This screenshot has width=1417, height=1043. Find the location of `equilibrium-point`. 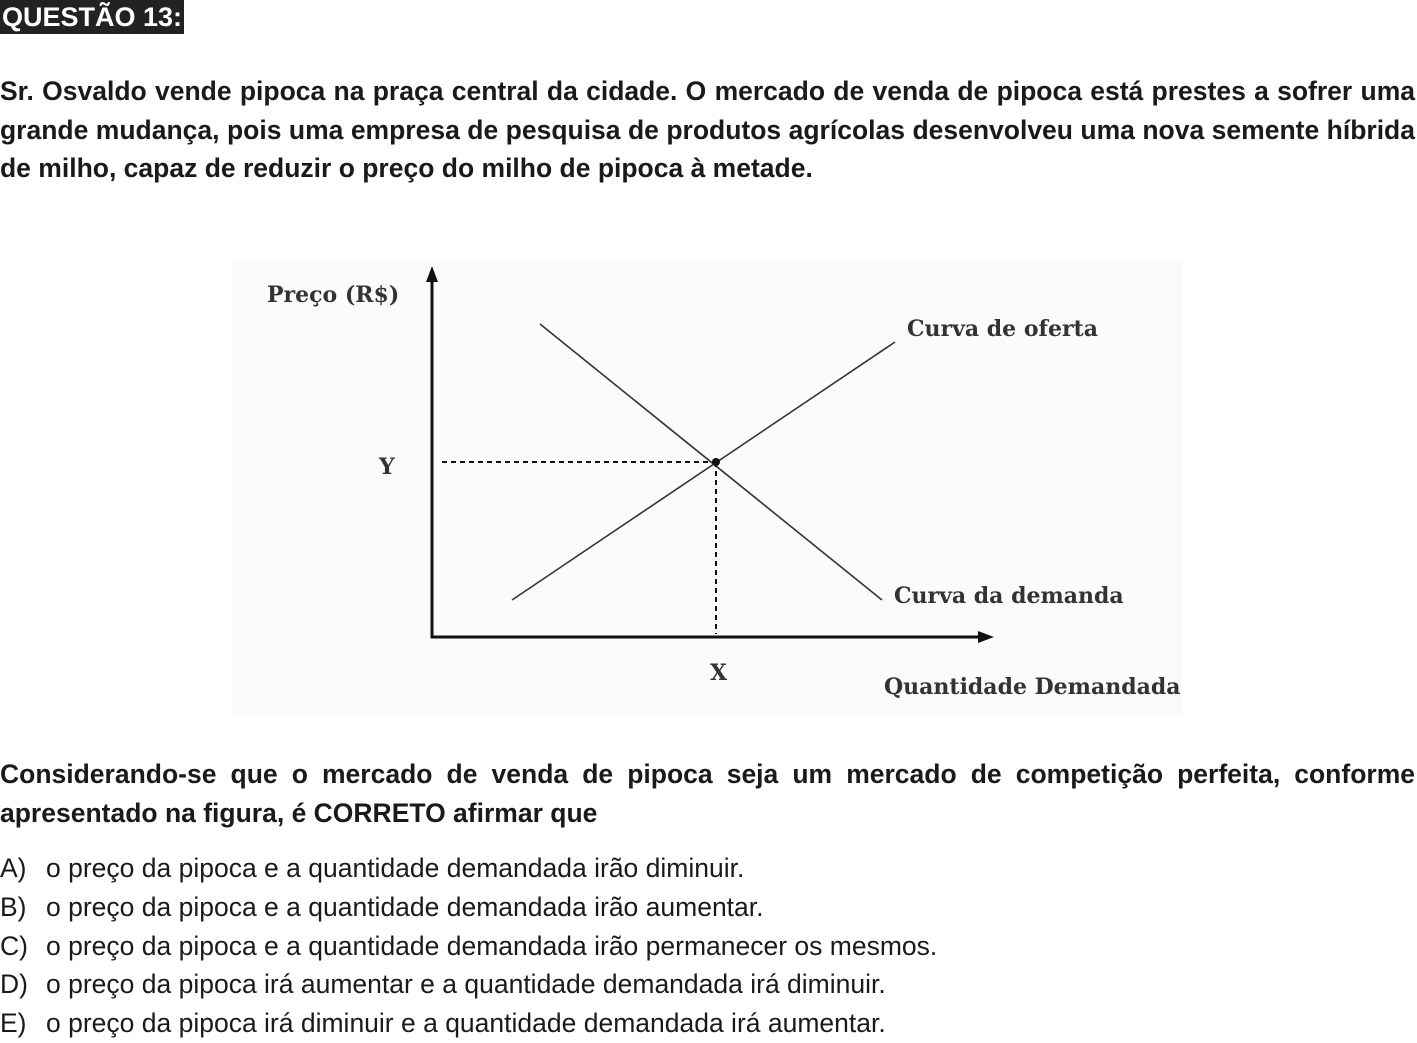

equilibrium-point is located at coordinates (716, 462).